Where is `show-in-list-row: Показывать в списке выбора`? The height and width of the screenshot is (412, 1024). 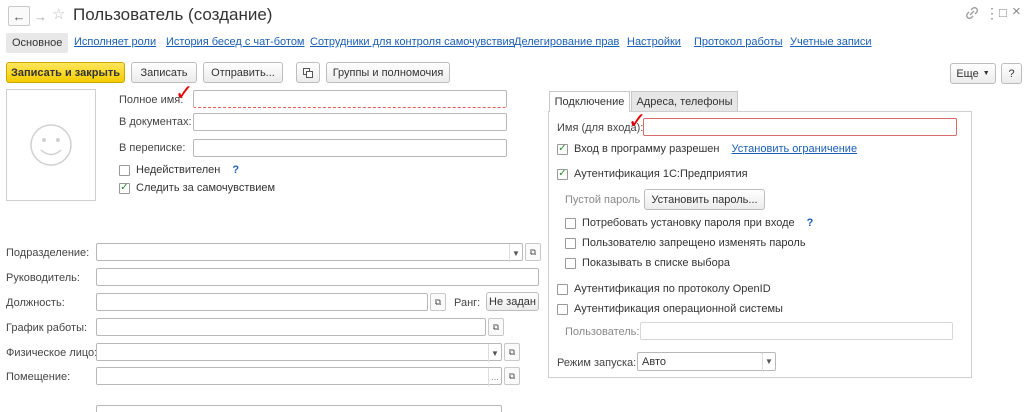
show-in-list-row: Показывать в списке выбора is located at coordinates (647, 263).